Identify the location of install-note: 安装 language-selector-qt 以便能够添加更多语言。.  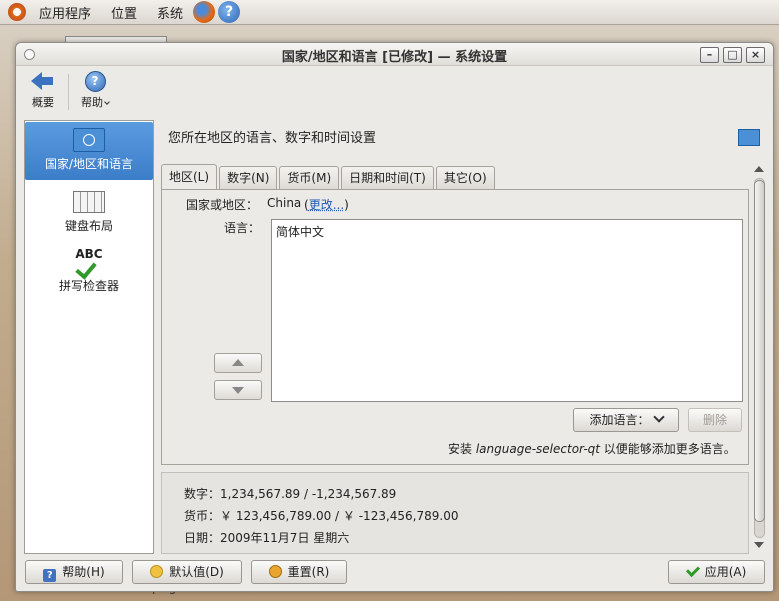
(592, 448).